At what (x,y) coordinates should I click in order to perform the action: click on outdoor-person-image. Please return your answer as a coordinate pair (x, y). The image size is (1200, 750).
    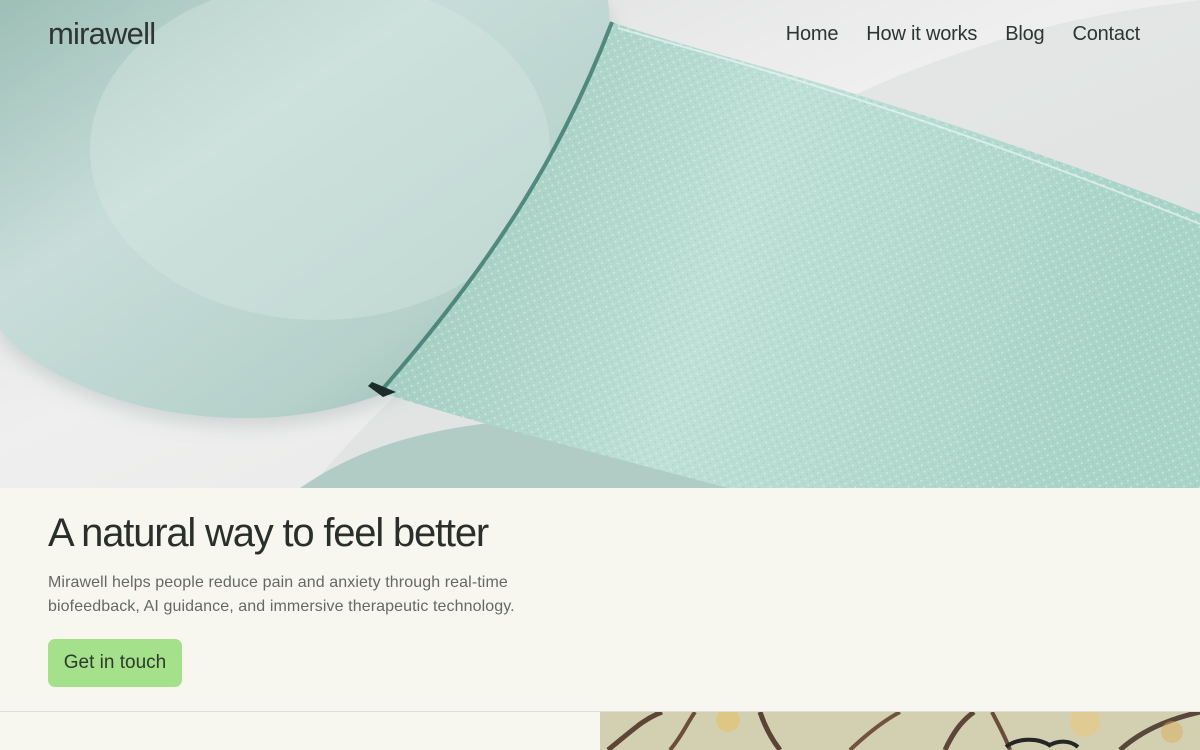
    Looking at the image, I should click on (900, 731).